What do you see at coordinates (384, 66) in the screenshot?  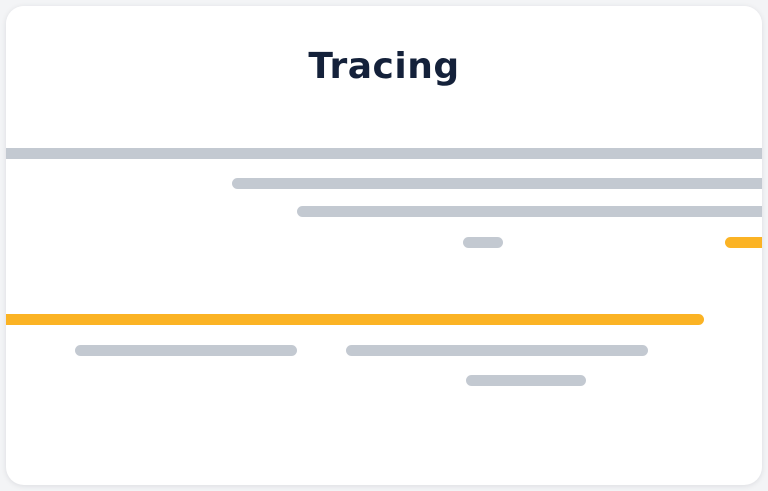 I see `page-title: Tracing` at bounding box center [384, 66].